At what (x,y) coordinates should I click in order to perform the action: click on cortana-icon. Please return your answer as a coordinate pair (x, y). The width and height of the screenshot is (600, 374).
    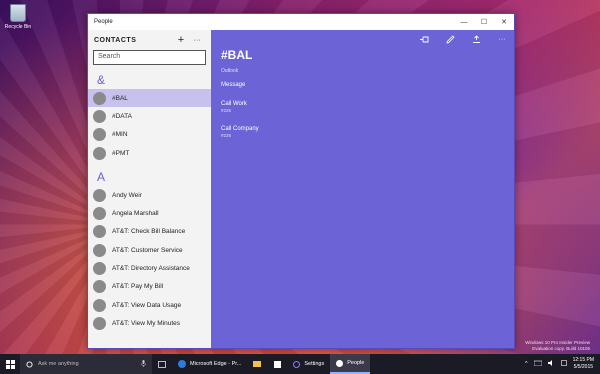
    Looking at the image, I should click on (29, 364).